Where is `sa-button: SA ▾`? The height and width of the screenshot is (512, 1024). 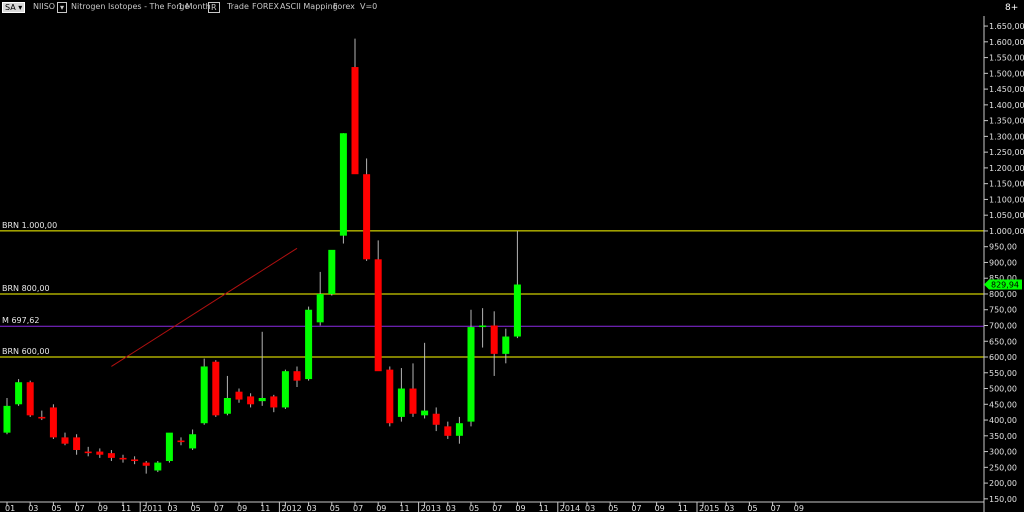
sa-button: SA ▾ is located at coordinates (14, 7).